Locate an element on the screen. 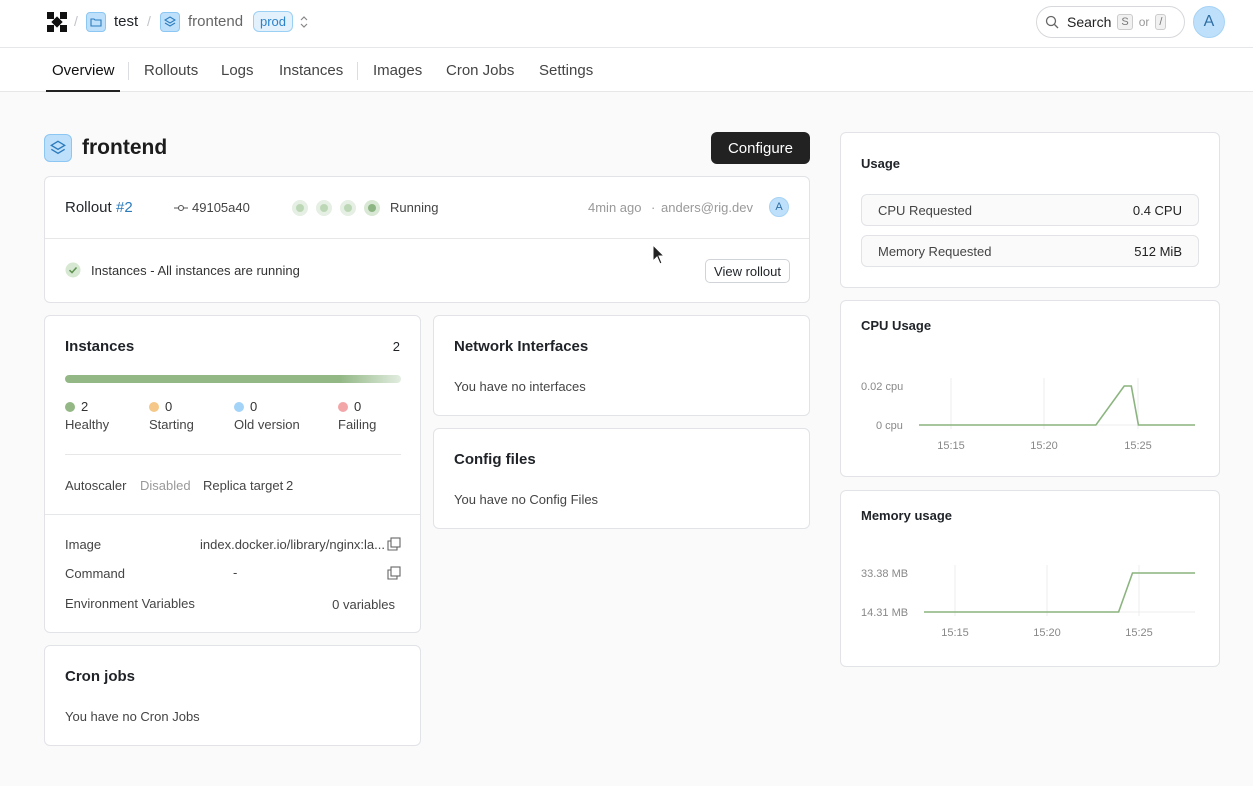  tab-cron-jobs: Cron Jobs is located at coordinates (480, 70).